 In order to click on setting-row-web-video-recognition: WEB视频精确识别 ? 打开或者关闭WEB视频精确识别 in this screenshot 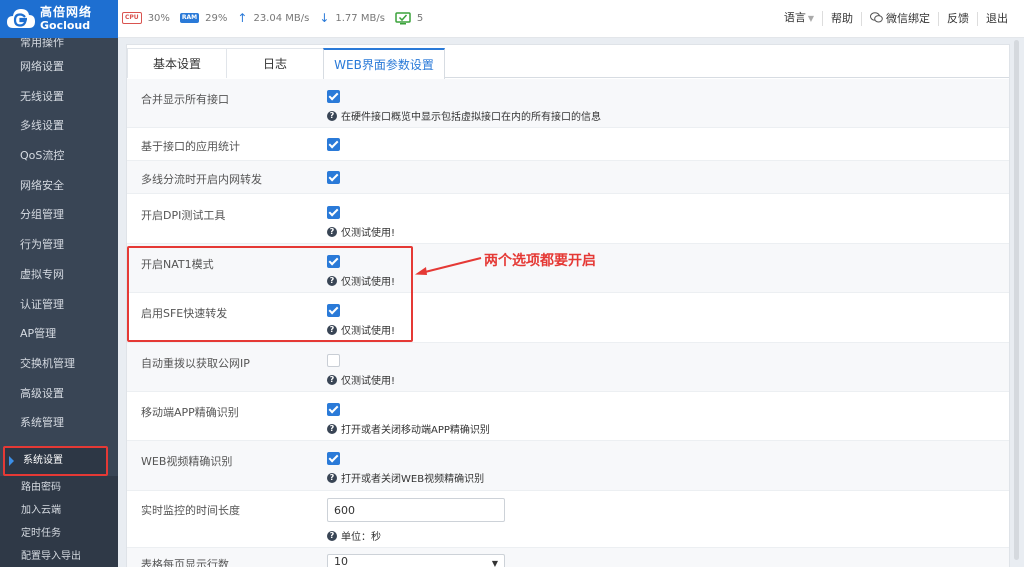, I will do `click(568, 466)`.